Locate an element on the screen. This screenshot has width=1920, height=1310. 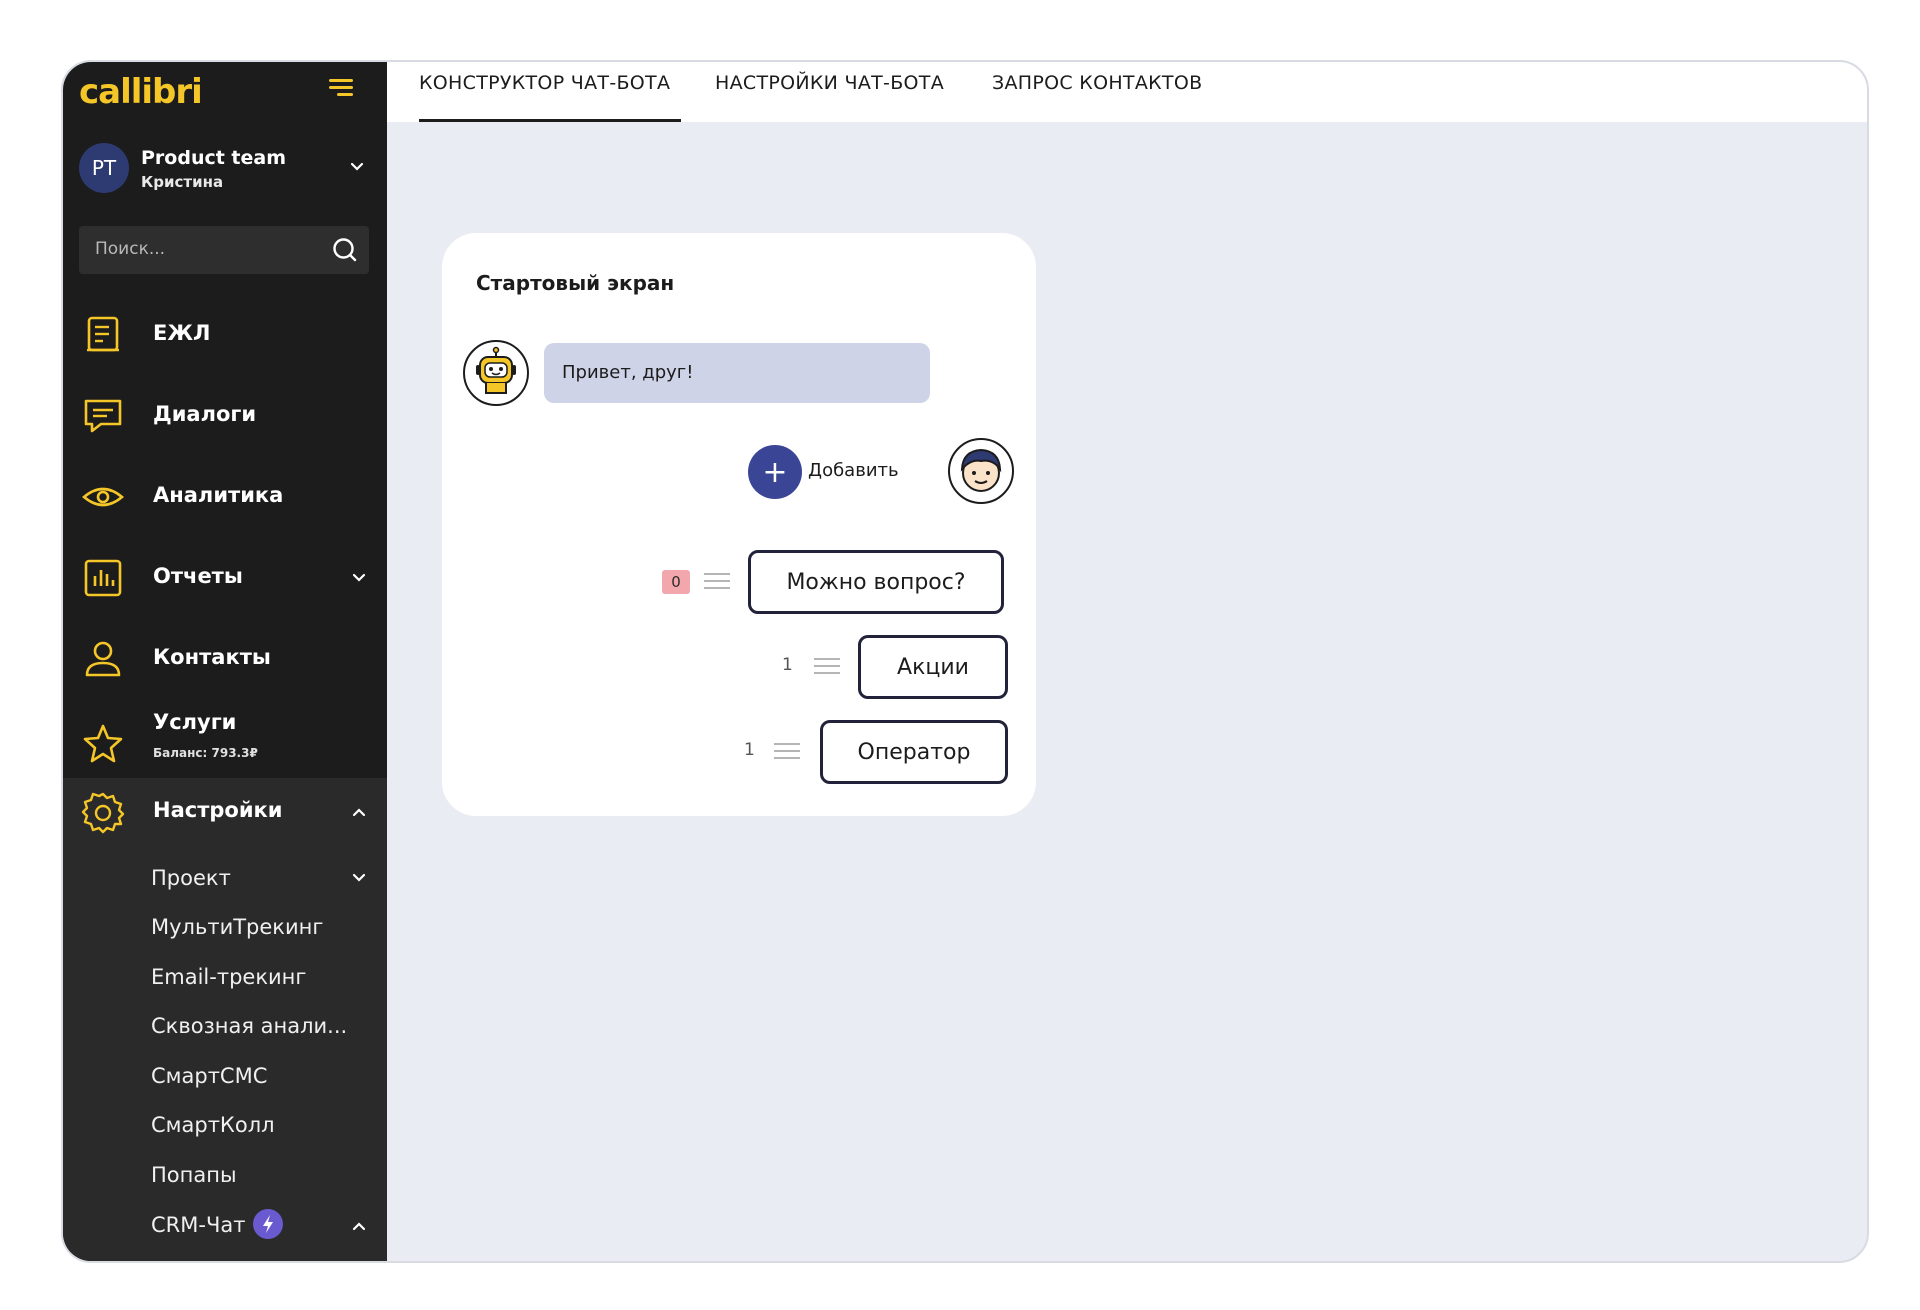
option-row: 0 Можно вопрос? is located at coordinates (838, 582).